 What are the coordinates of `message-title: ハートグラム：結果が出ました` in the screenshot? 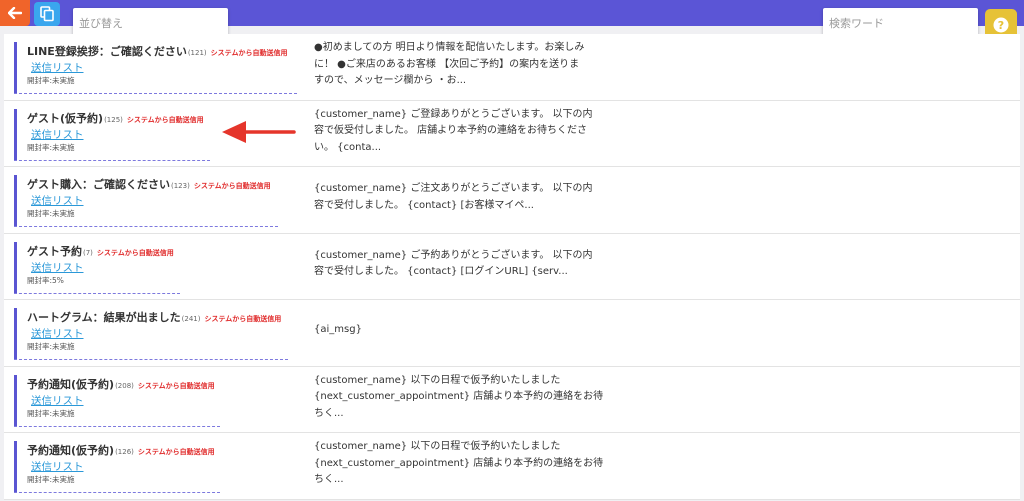 It's located at (104, 317).